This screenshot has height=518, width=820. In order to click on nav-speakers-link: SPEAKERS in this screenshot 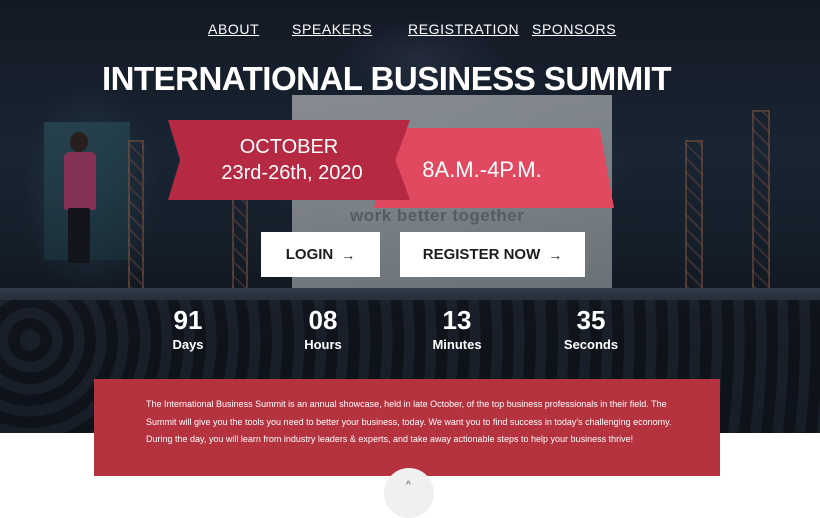, I will do `click(332, 29)`.